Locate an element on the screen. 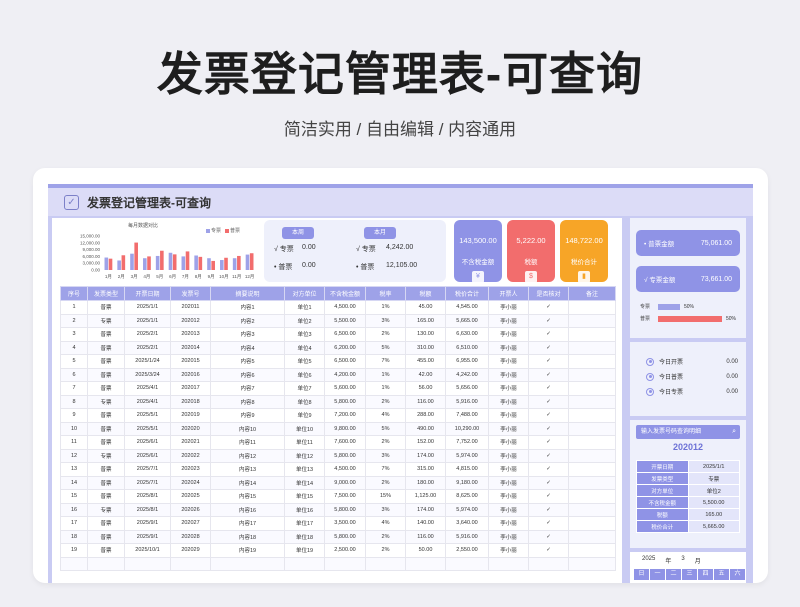 The image size is (800, 607). table-cell: 45.00 is located at coordinates (425, 307).